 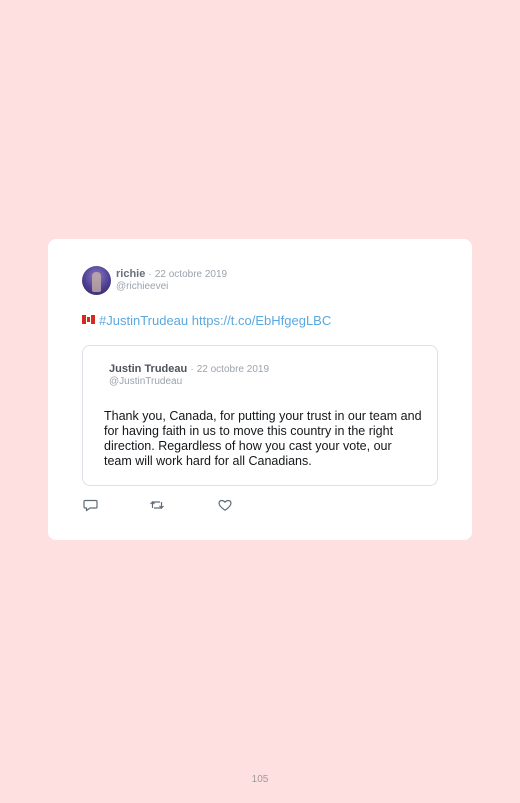 What do you see at coordinates (191, 274) in the screenshot?
I see `tweet-date: 22 octobre 2019` at bounding box center [191, 274].